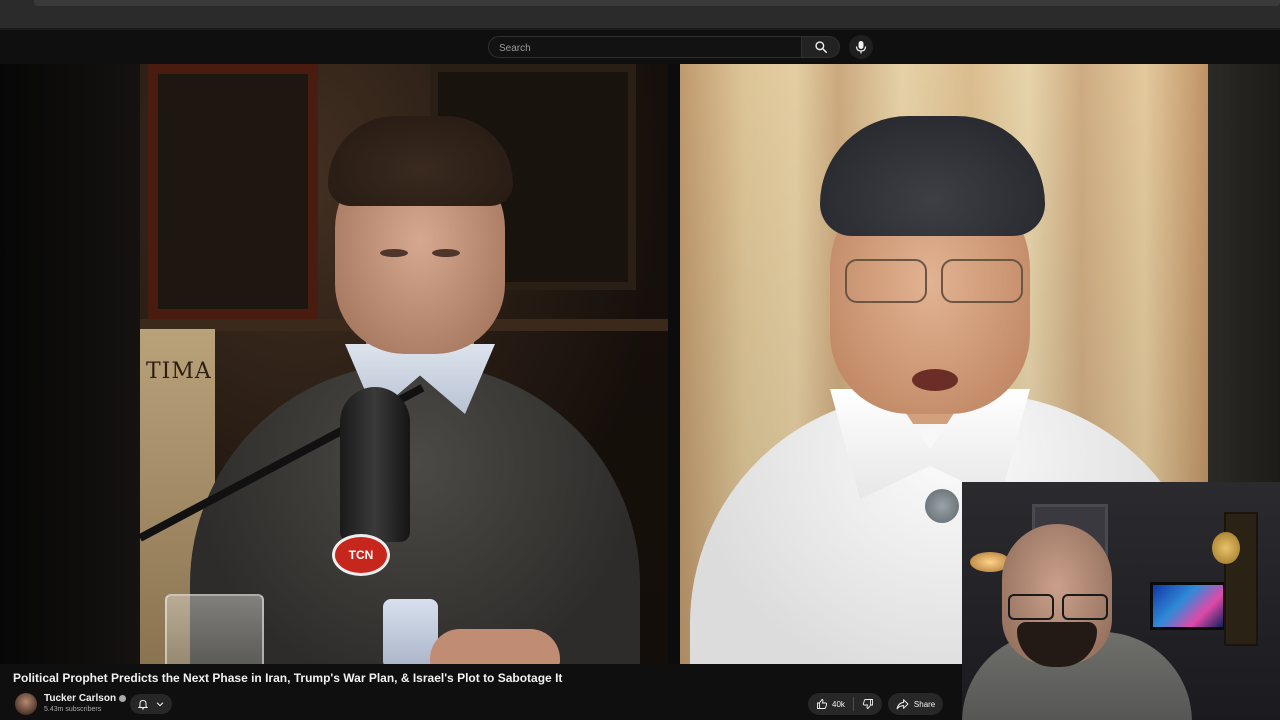 The image size is (1280, 720). What do you see at coordinates (674, 364) in the screenshot?
I see `split-screen-divider` at bounding box center [674, 364].